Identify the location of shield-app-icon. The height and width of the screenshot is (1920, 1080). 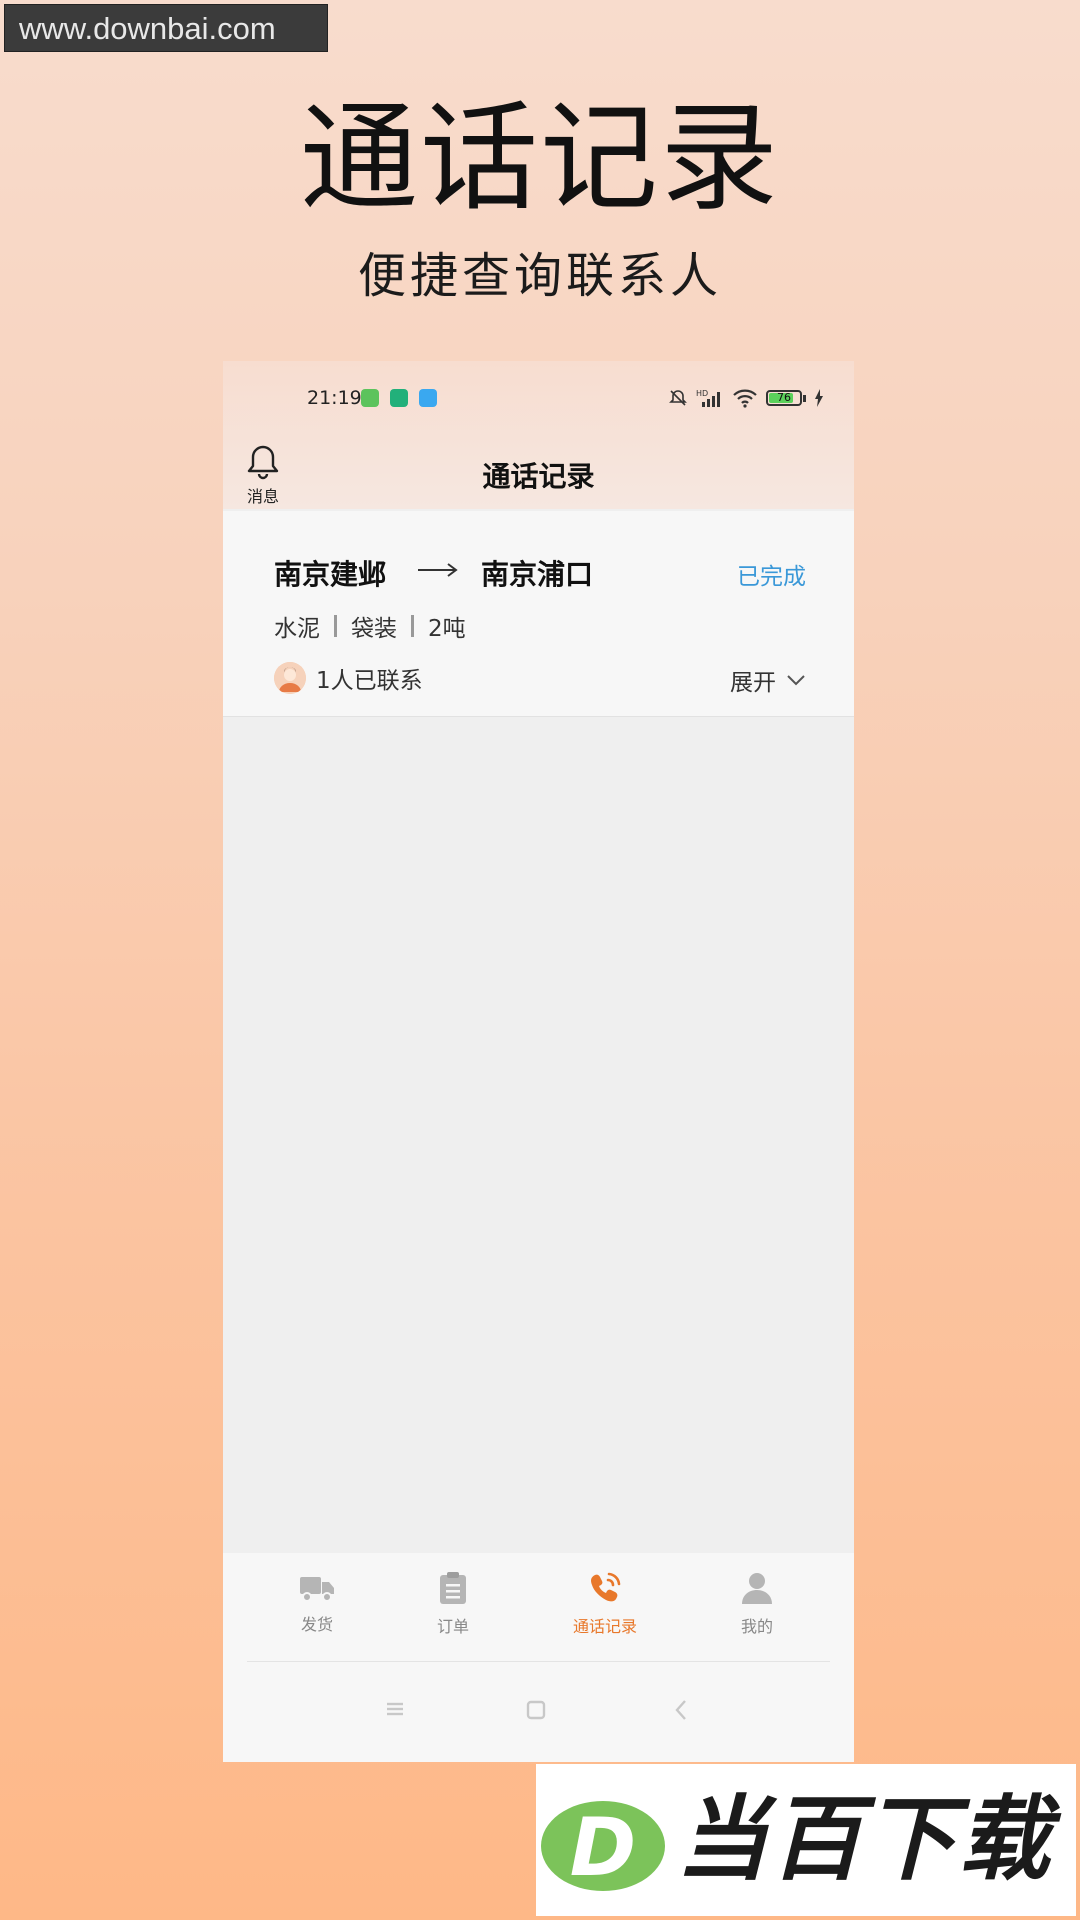
(399, 398).